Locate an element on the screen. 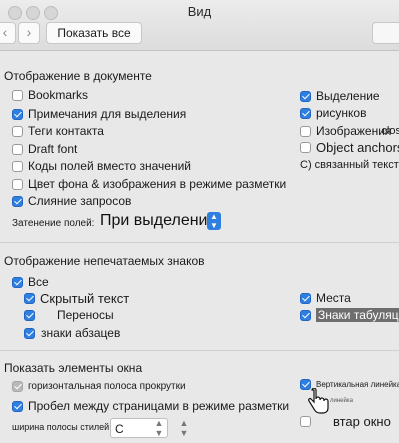  checkbox-bookmarks: Bookmarks is located at coordinates (50, 95).